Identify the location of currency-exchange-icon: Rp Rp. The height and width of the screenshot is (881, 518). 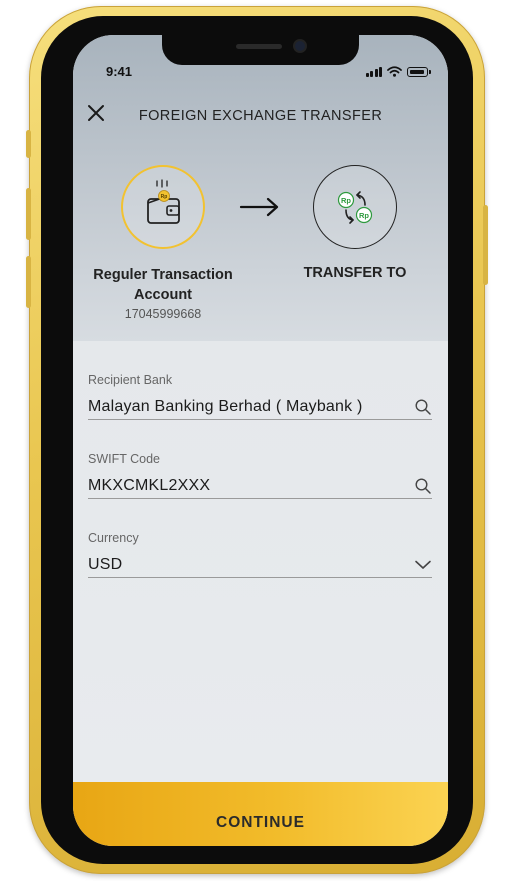
(354, 207).